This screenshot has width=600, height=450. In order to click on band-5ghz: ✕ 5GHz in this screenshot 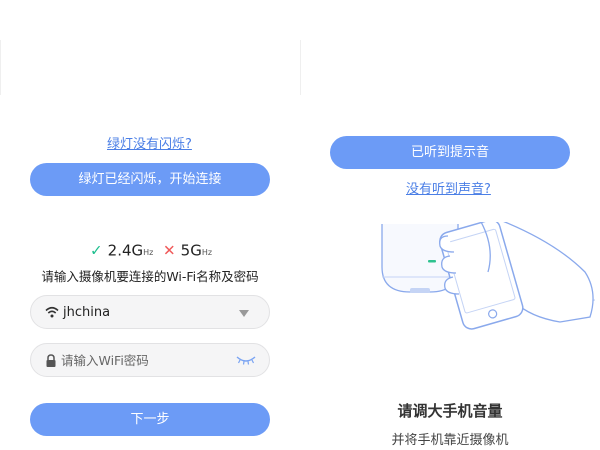, I will do `click(187, 250)`.